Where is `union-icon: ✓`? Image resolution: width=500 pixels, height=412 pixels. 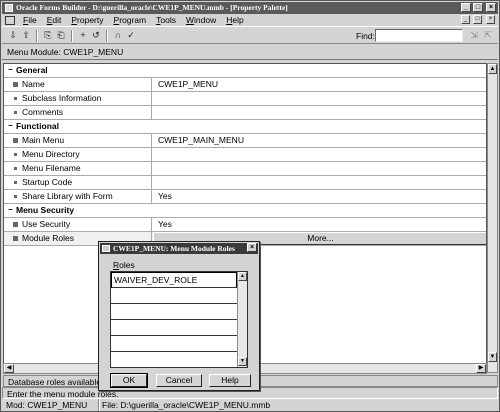
union-icon: ✓ is located at coordinates (131, 35).